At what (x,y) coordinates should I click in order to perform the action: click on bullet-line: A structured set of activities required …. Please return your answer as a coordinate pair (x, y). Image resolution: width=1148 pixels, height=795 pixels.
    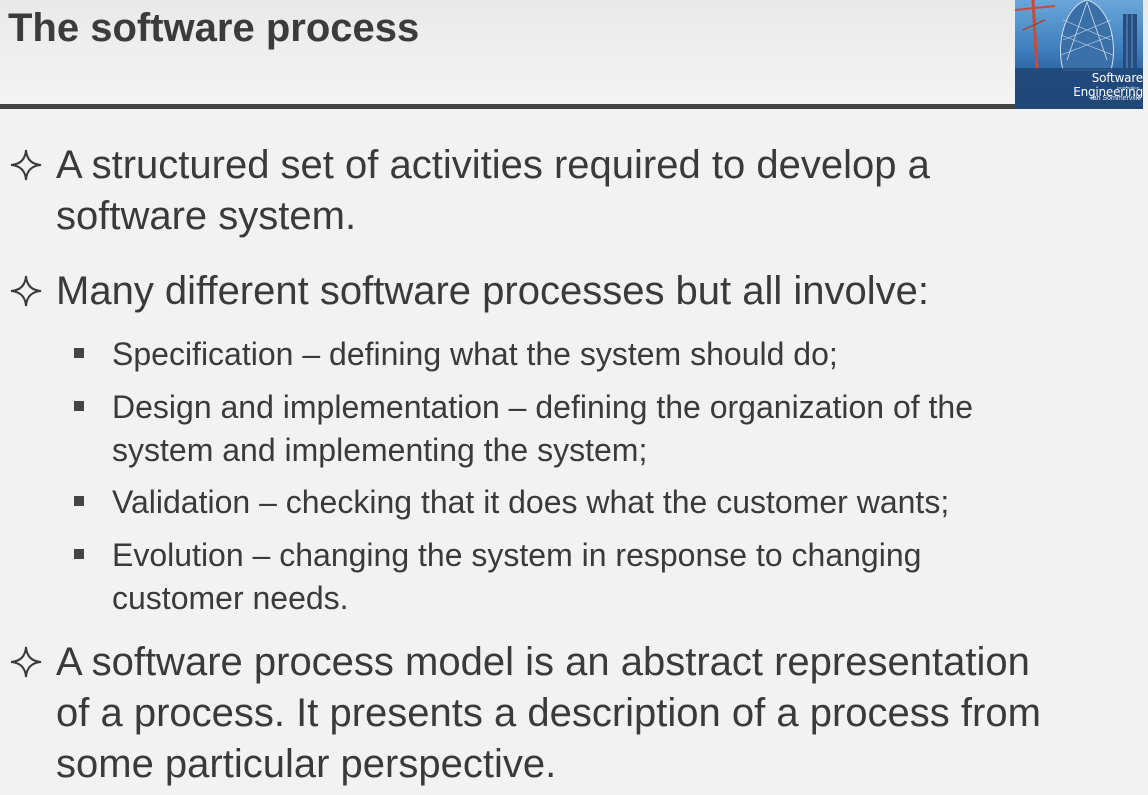
    Looking at the image, I should click on (493, 165).